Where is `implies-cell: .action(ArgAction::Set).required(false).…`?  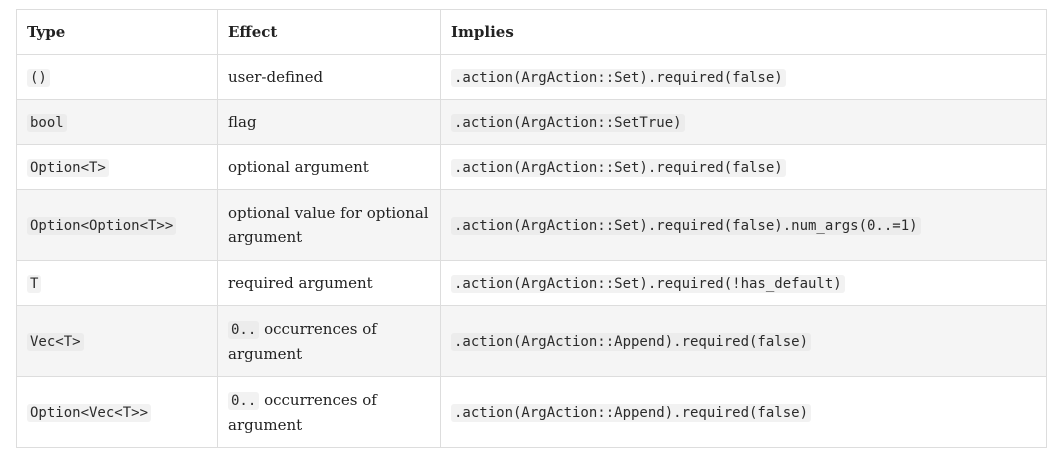
implies-cell: .action(ArgAction::Set).required(false).… is located at coordinates (743, 225).